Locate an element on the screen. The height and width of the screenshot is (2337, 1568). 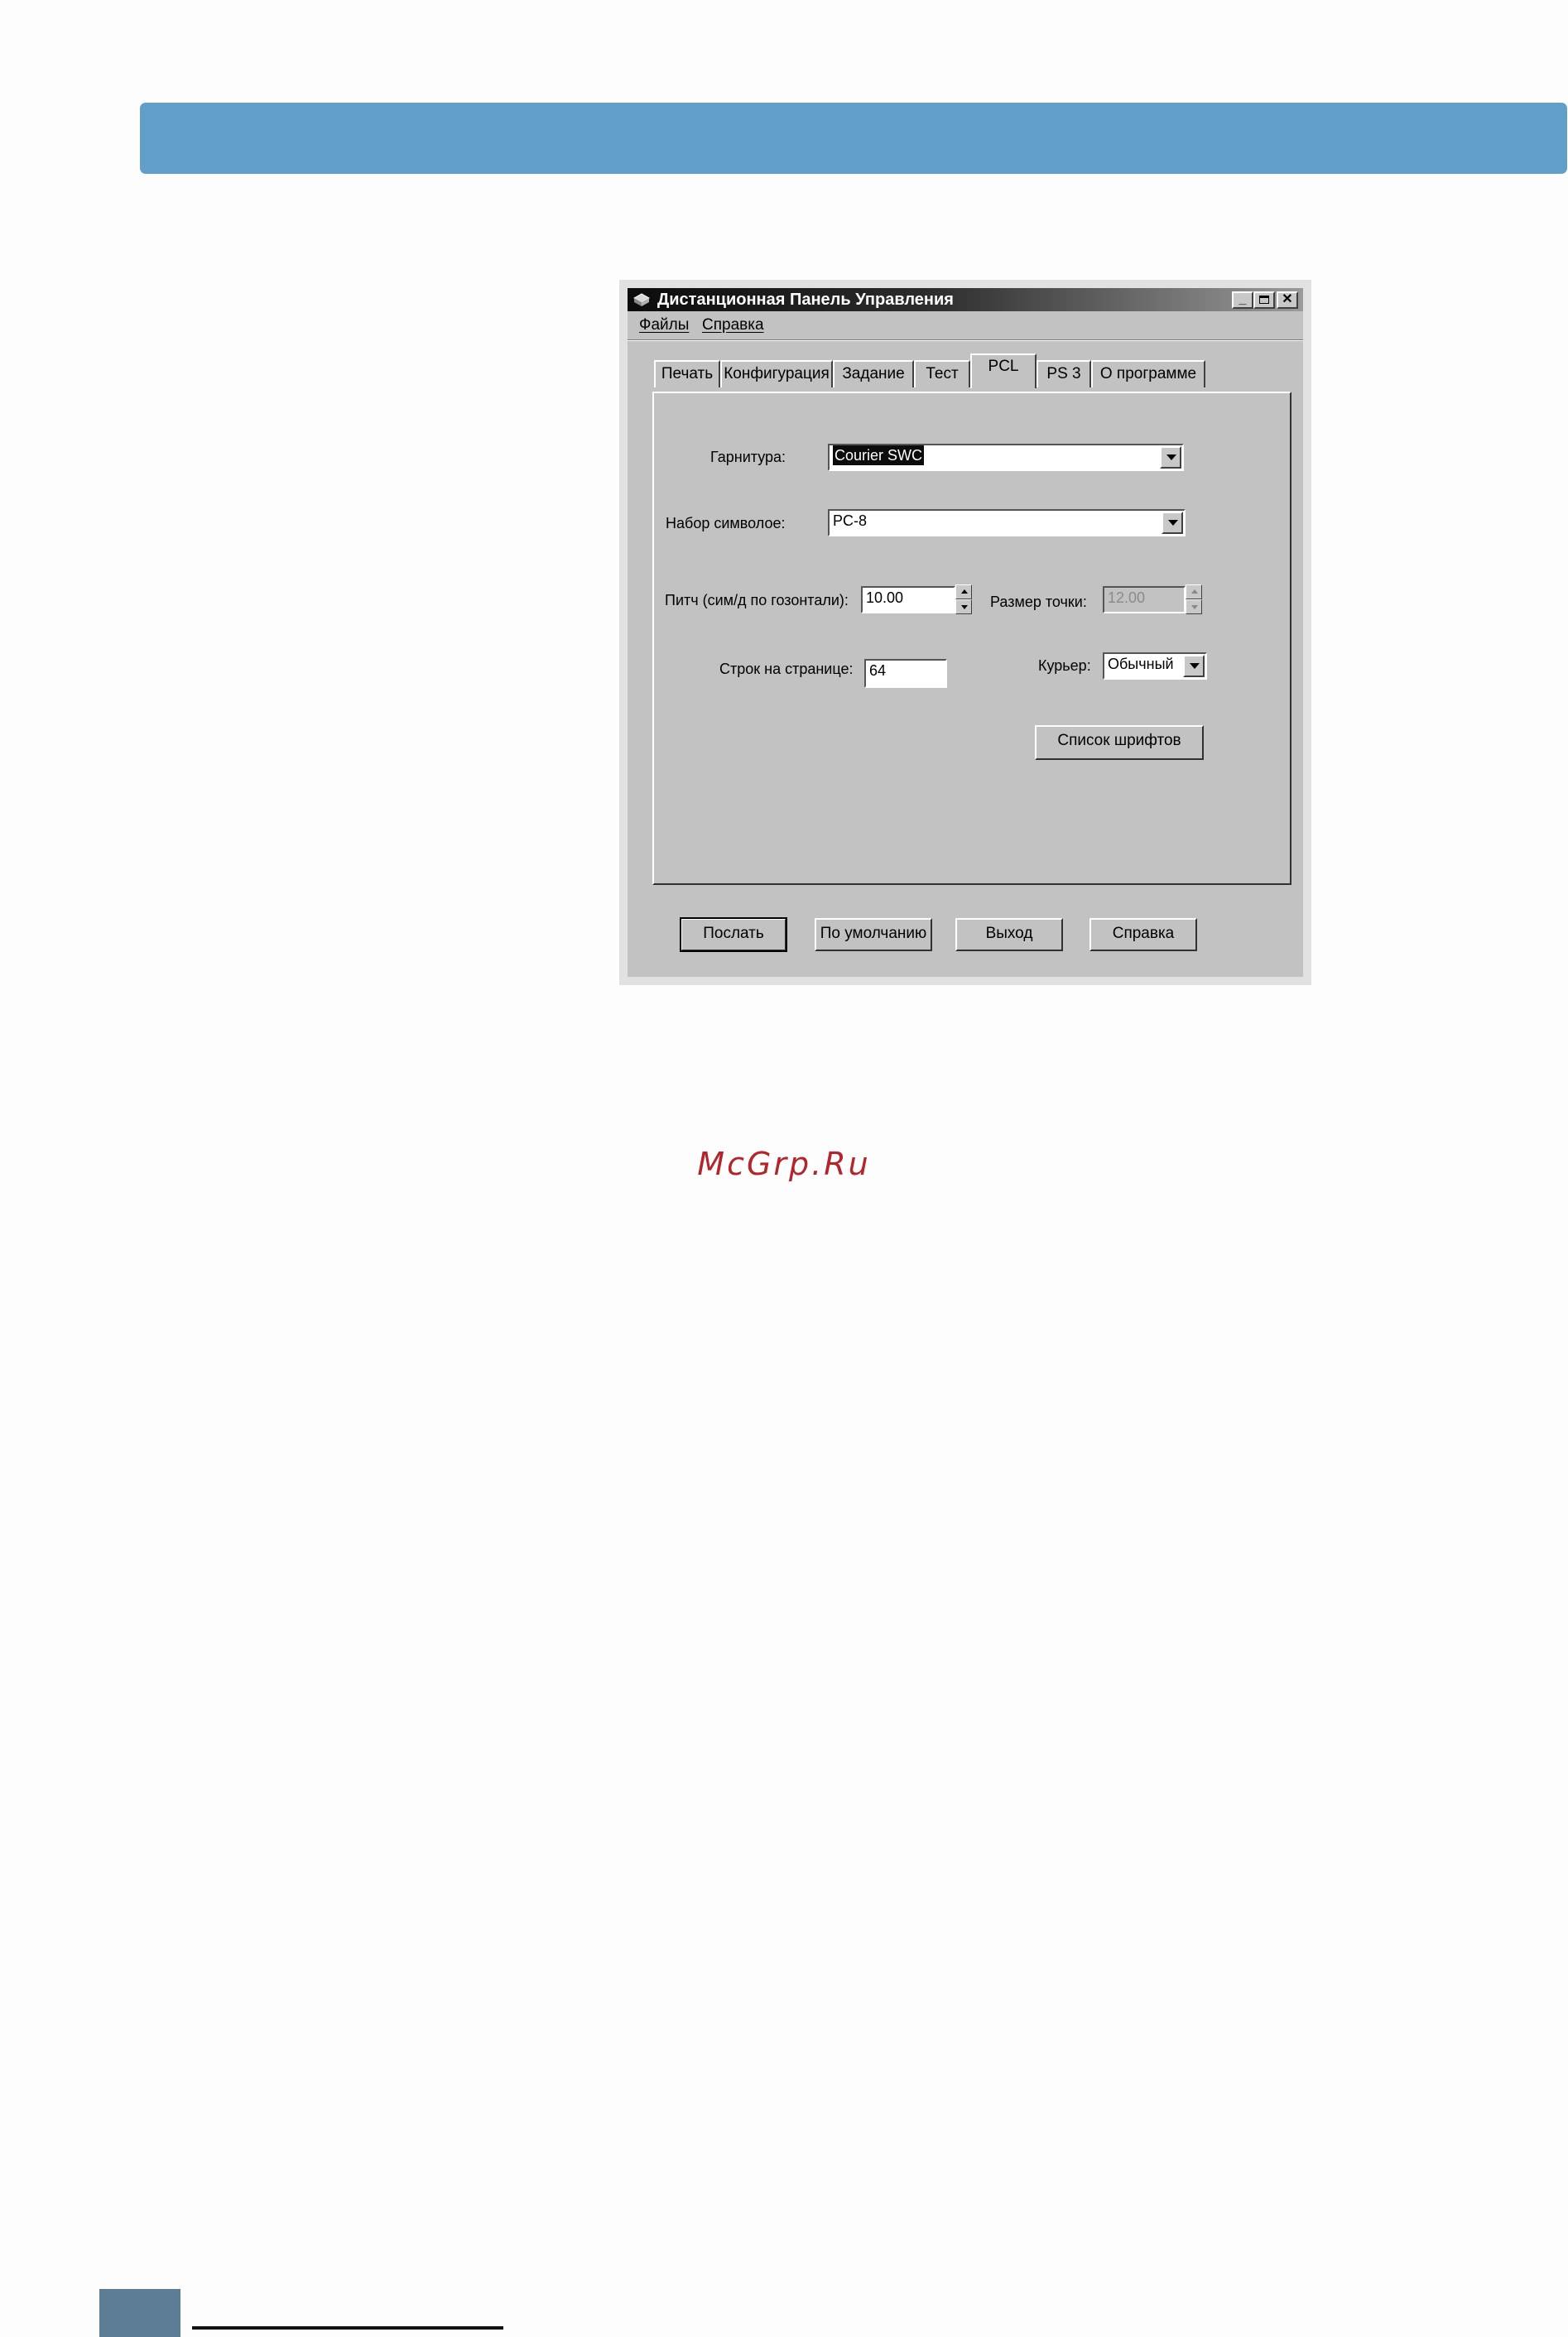
typeface-value: Courier SWC is located at coordinates (879, 455).